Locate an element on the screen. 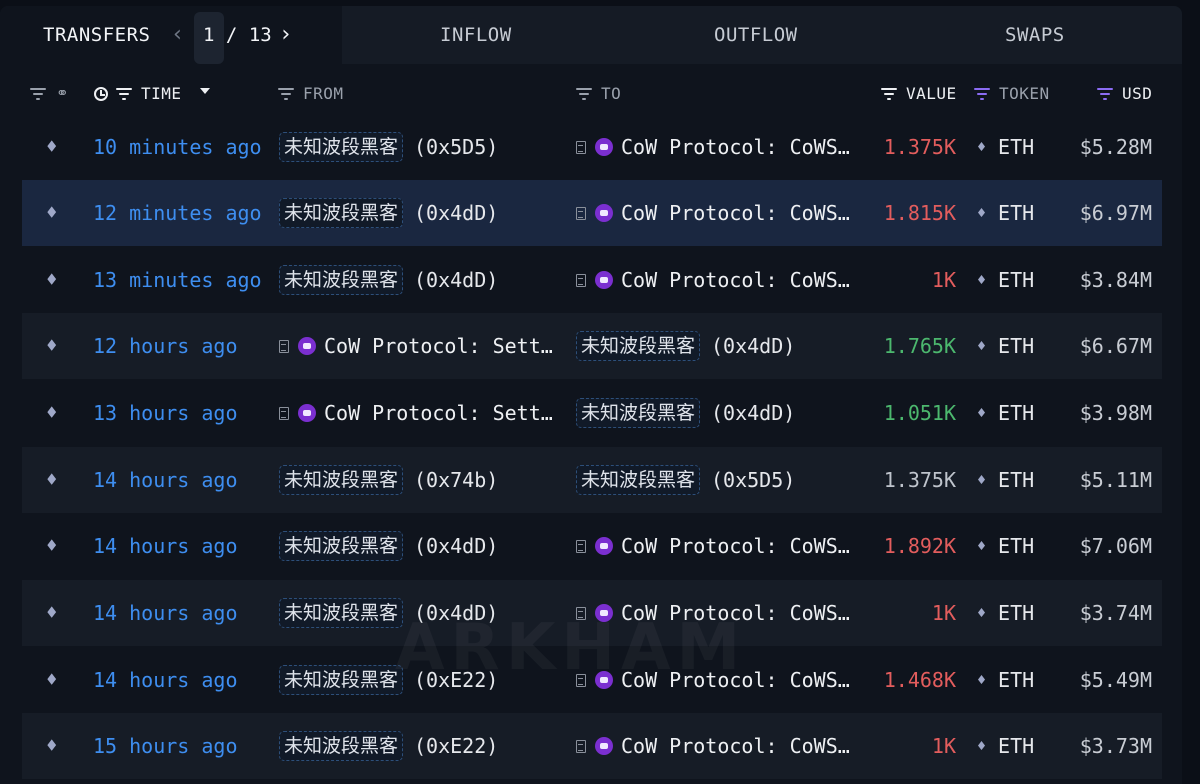  to-column-header: TO is located at coordinates (598, 93).